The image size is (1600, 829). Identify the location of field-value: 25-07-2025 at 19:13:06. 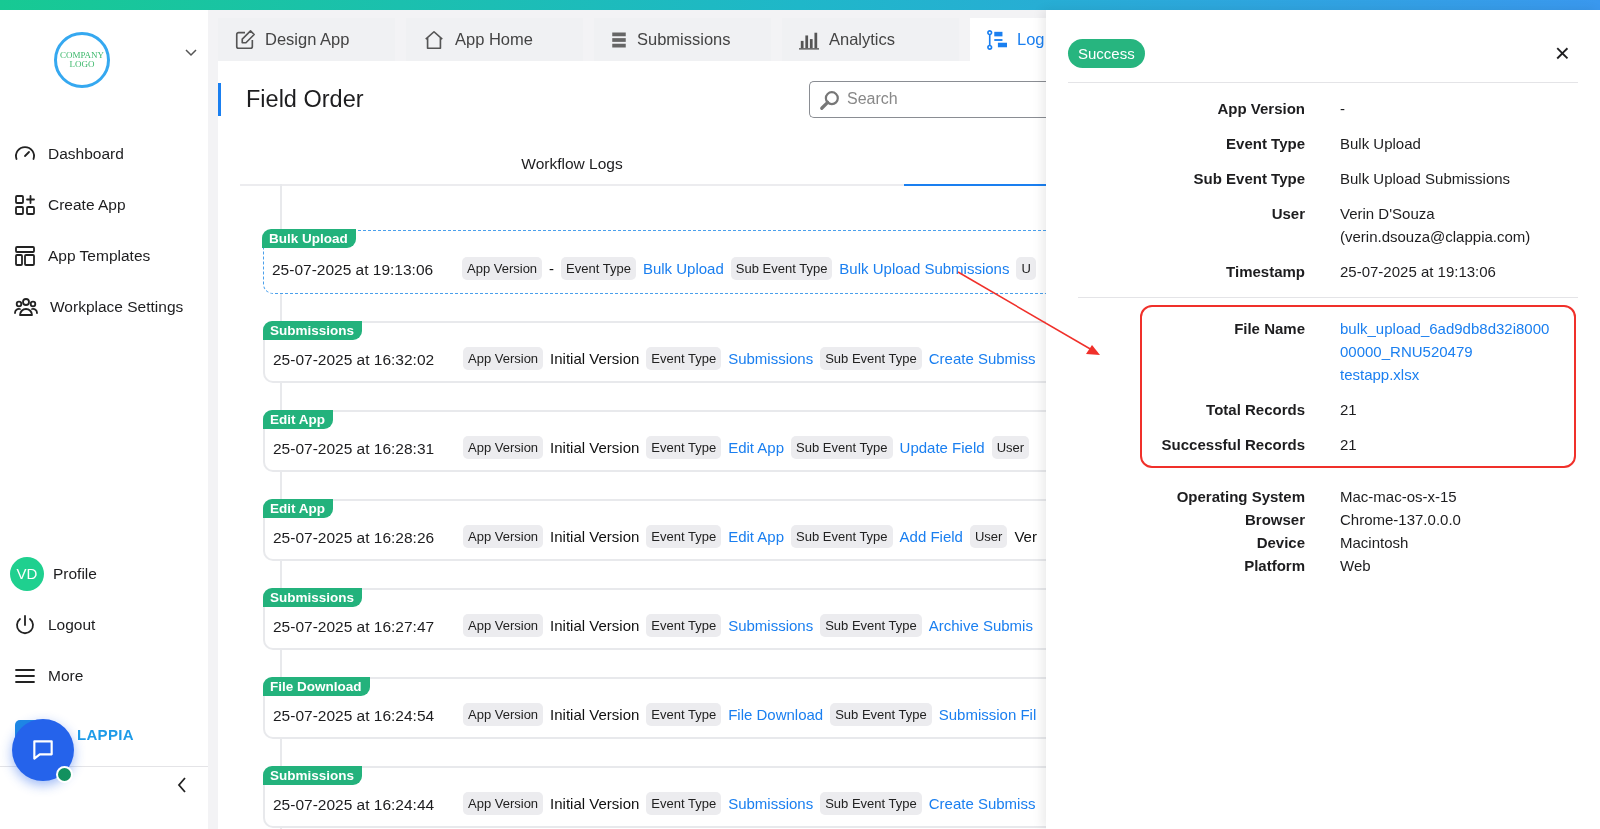
(1418, 272).